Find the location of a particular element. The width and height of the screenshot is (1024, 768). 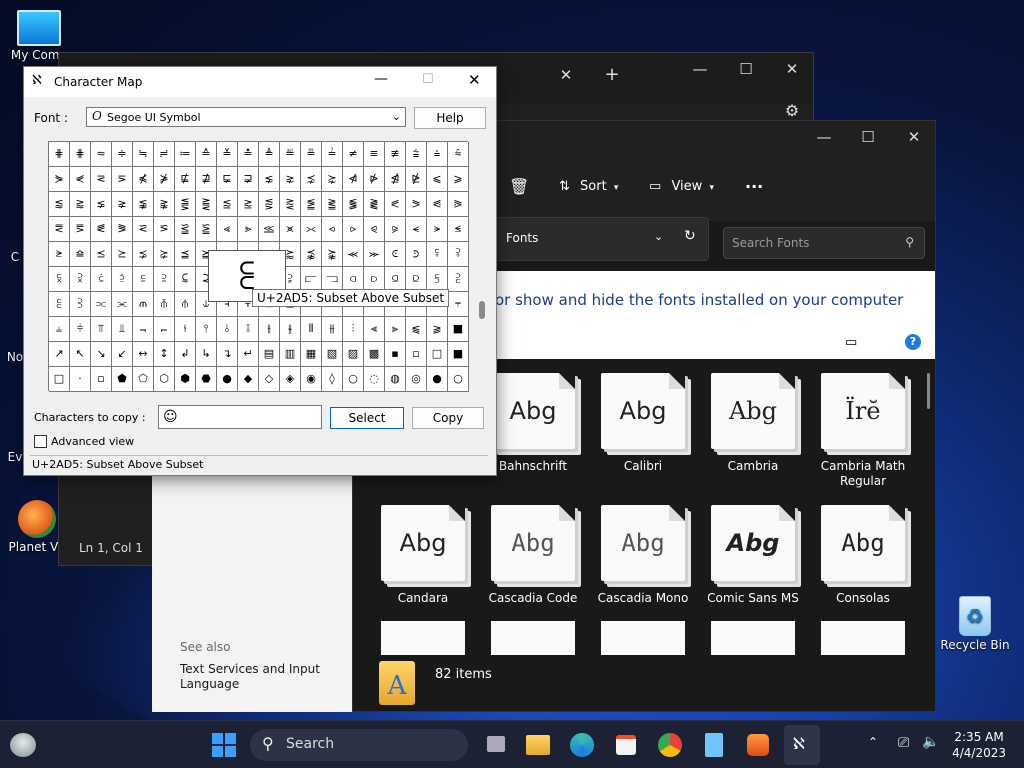

character-cell: ⋣ is located at coordinates (206, 179).